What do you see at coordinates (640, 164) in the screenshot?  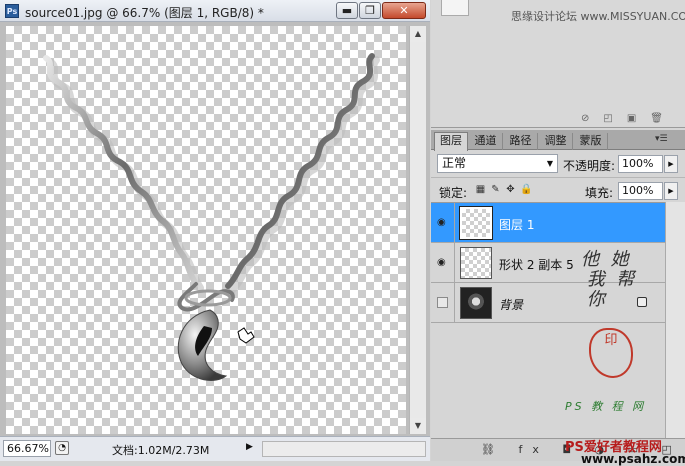 I see `opacity-field: 100%` at bounding box center [640, 164].